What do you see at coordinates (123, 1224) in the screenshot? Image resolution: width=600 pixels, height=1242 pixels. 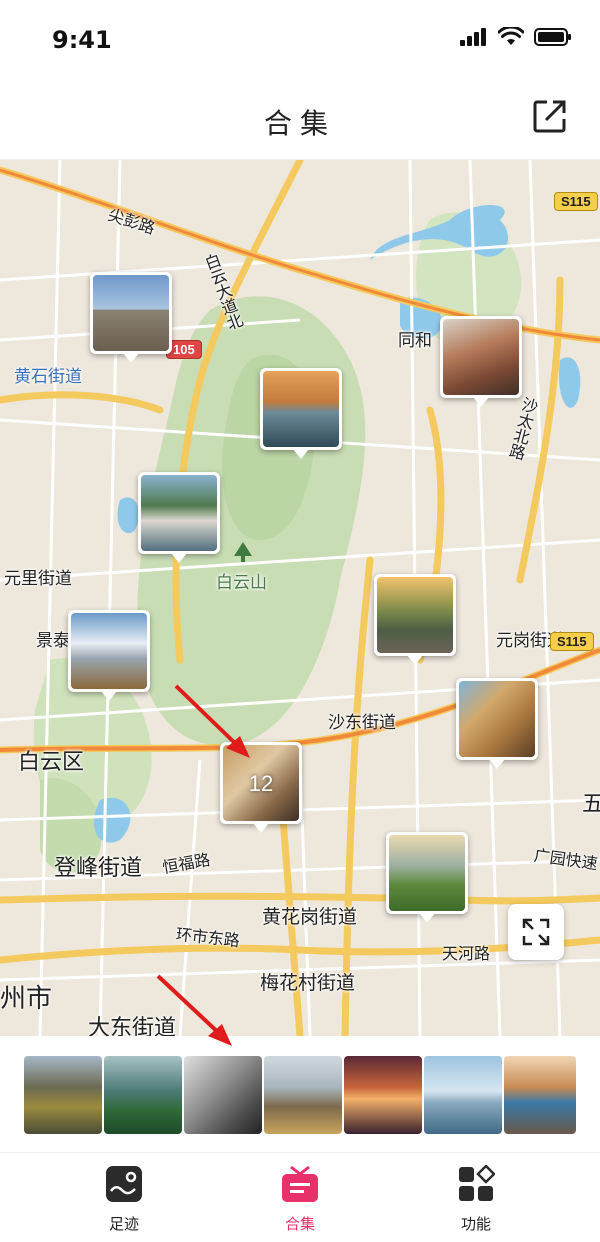 I see `tab-label: 足迹` at bounding box center [123, 1224].